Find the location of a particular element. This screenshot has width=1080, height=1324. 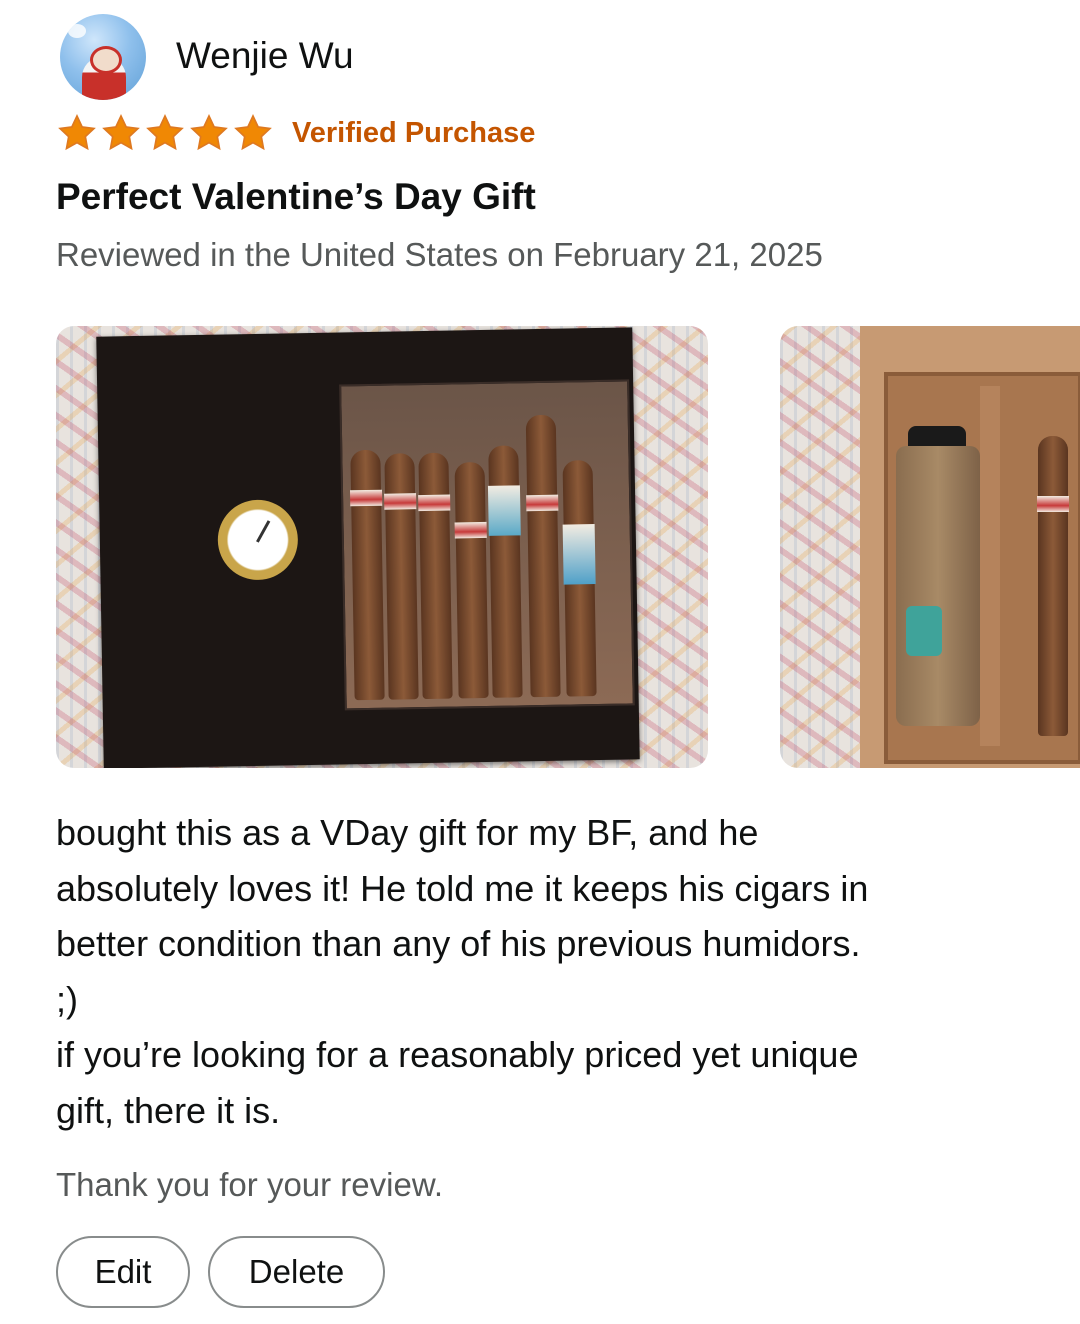

humidor-glass-window is located at coordinates (487, 545).